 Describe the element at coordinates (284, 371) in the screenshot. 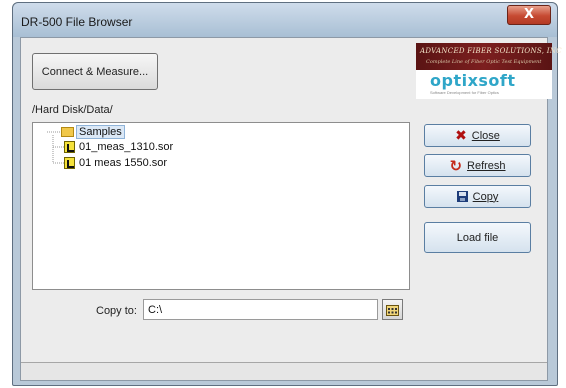

I see `status-bar` at that location.